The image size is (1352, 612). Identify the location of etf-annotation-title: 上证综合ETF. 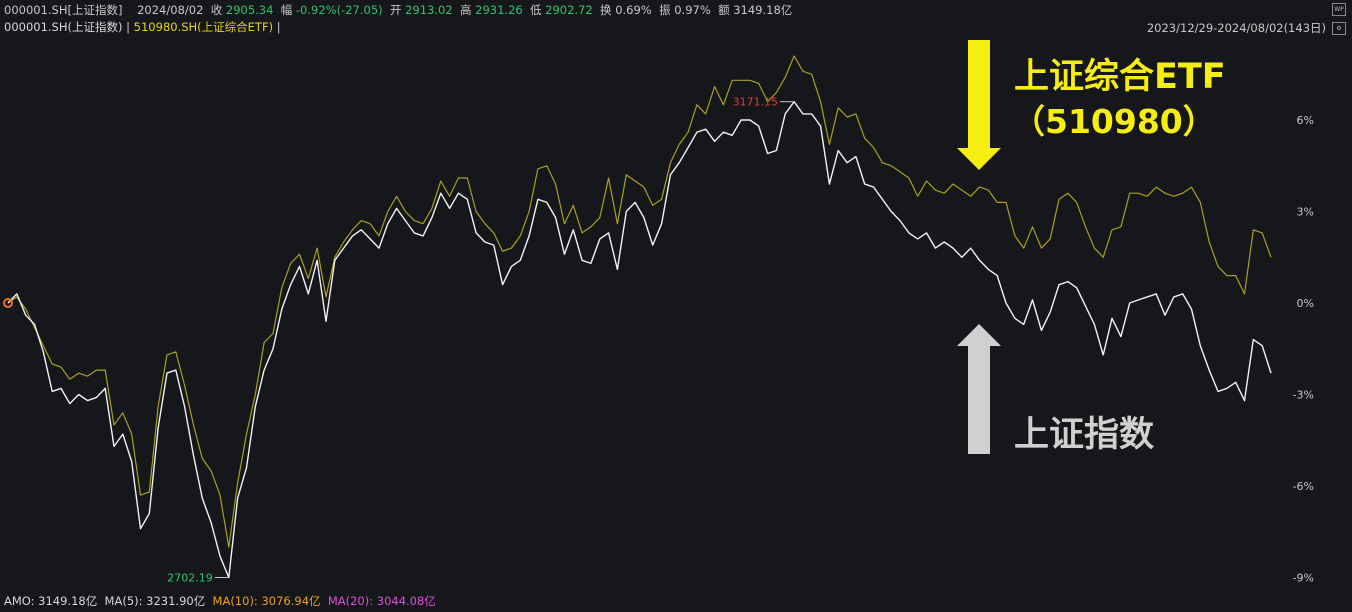
(1120, 77).